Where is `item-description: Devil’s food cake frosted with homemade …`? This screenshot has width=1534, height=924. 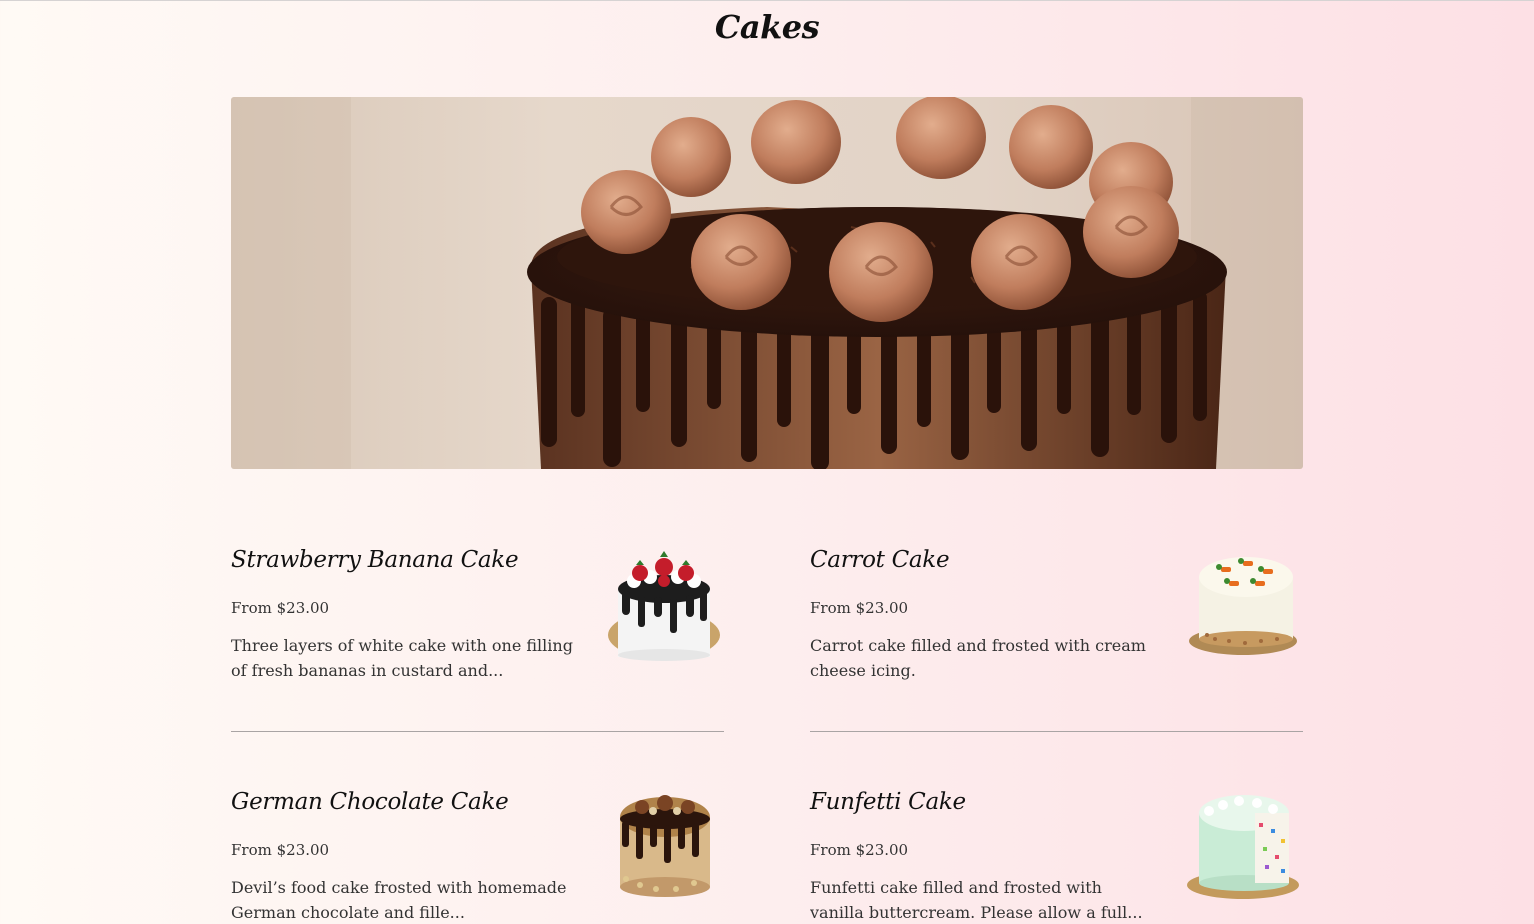
item-description: Devil’s food cake frosted with homemade … is located at coordinates (399, 900).